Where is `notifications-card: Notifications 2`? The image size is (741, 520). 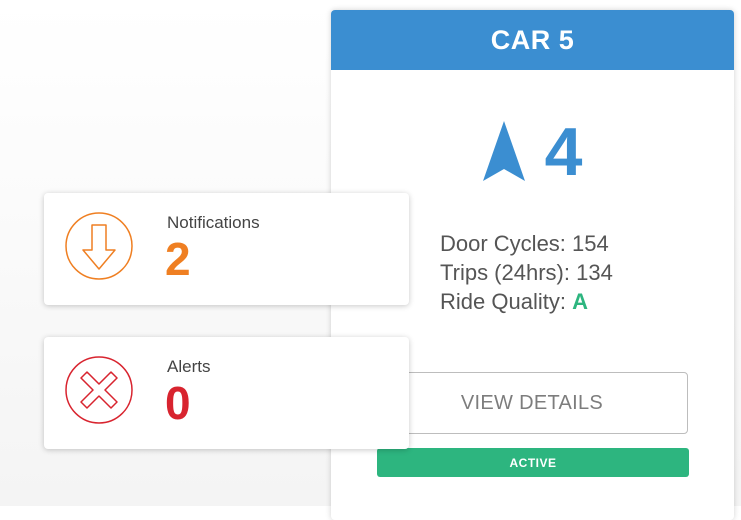 notifications-card: Notifications 2 is located at coordinates (226, 249).